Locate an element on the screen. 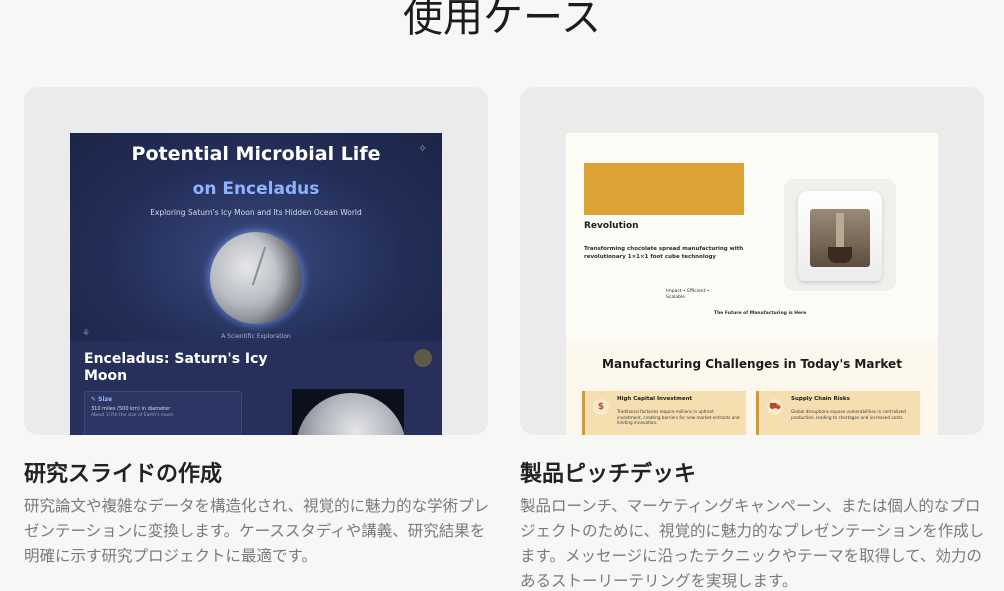 The width and height of the screenshot is (1004, 591). info-label: ✎ Size is located at coordinates (163, 399).